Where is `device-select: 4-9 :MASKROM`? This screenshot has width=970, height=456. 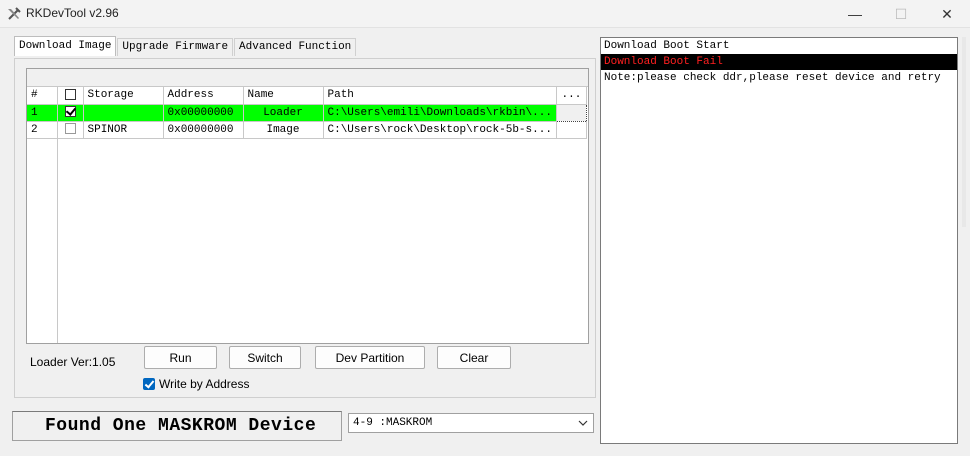
device-select: 4-9 :MASKROM is located at coordinates (471, 423).